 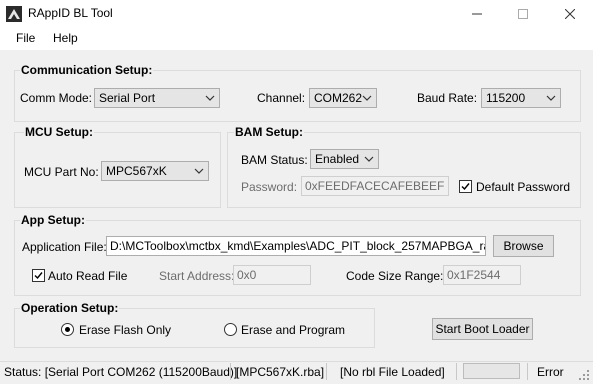 I want to click on auto-read-file-label: Auto Read File, so click(x=88, y=276).